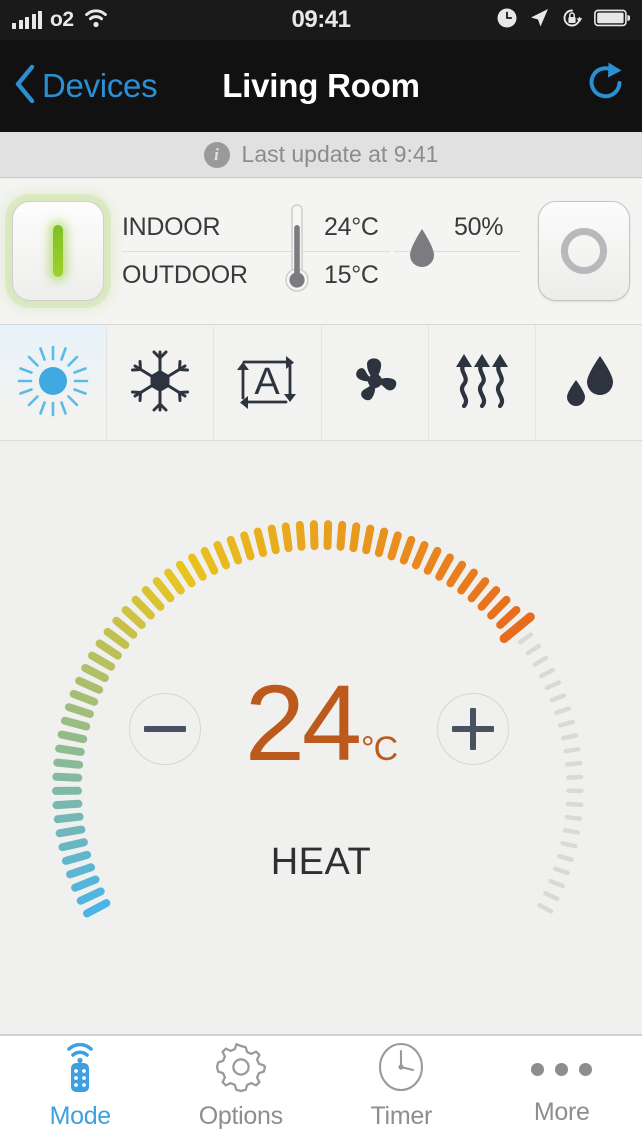 Image resolution: width=642 pixels, height=1136 pixels. I want to click on refresh-button, so click(606, 86).